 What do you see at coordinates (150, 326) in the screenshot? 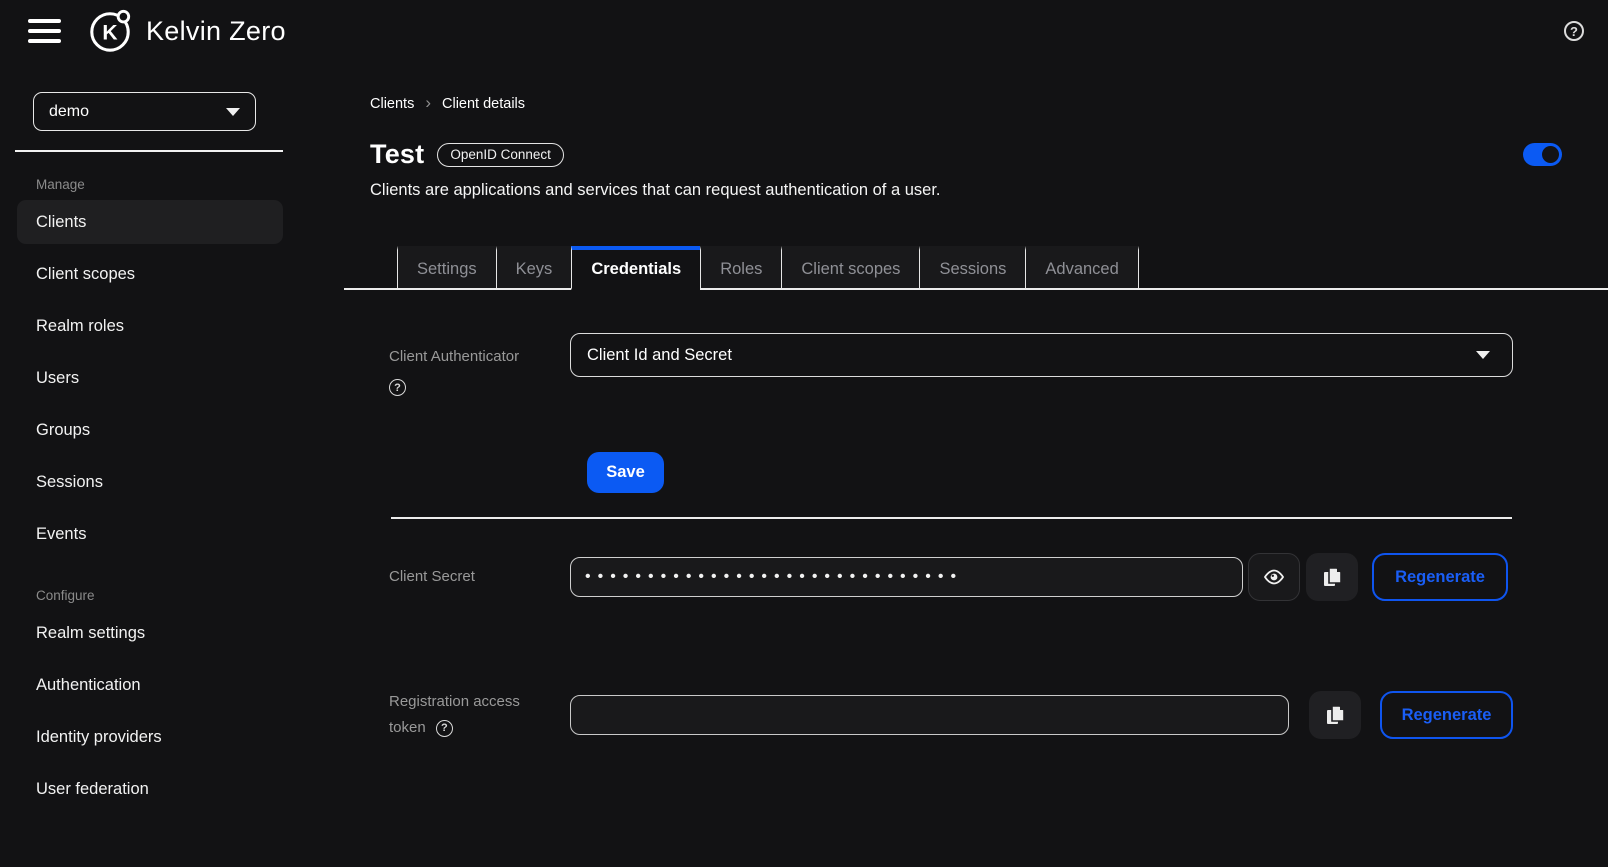
I see `sidebar-item-realm-roles: Realm roles` at bounding box center [150, 326].